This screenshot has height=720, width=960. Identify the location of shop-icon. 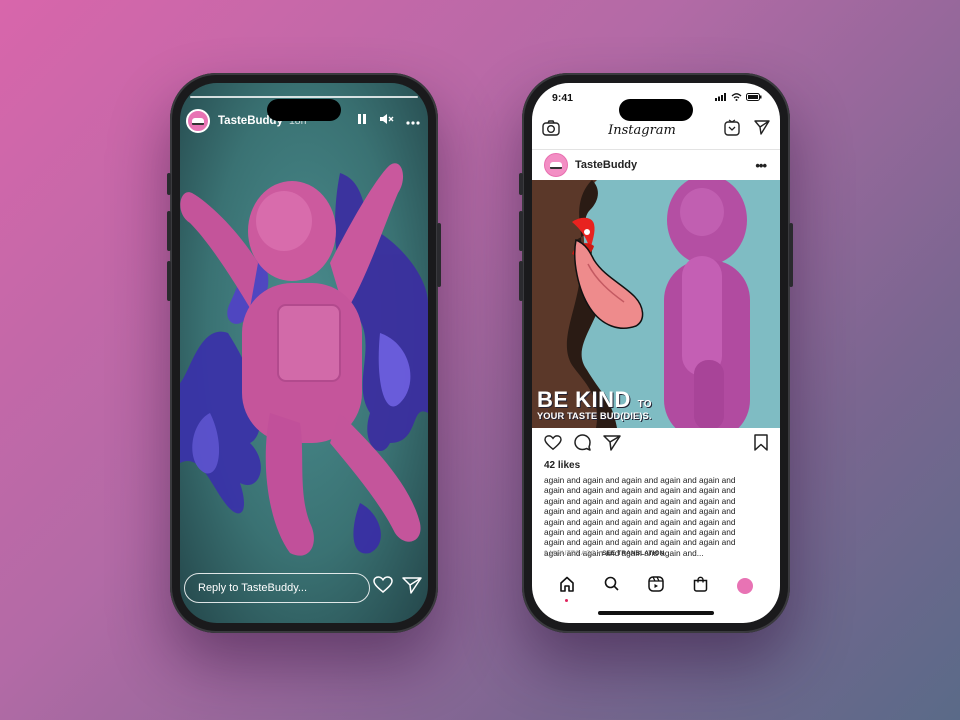
(700, 586).